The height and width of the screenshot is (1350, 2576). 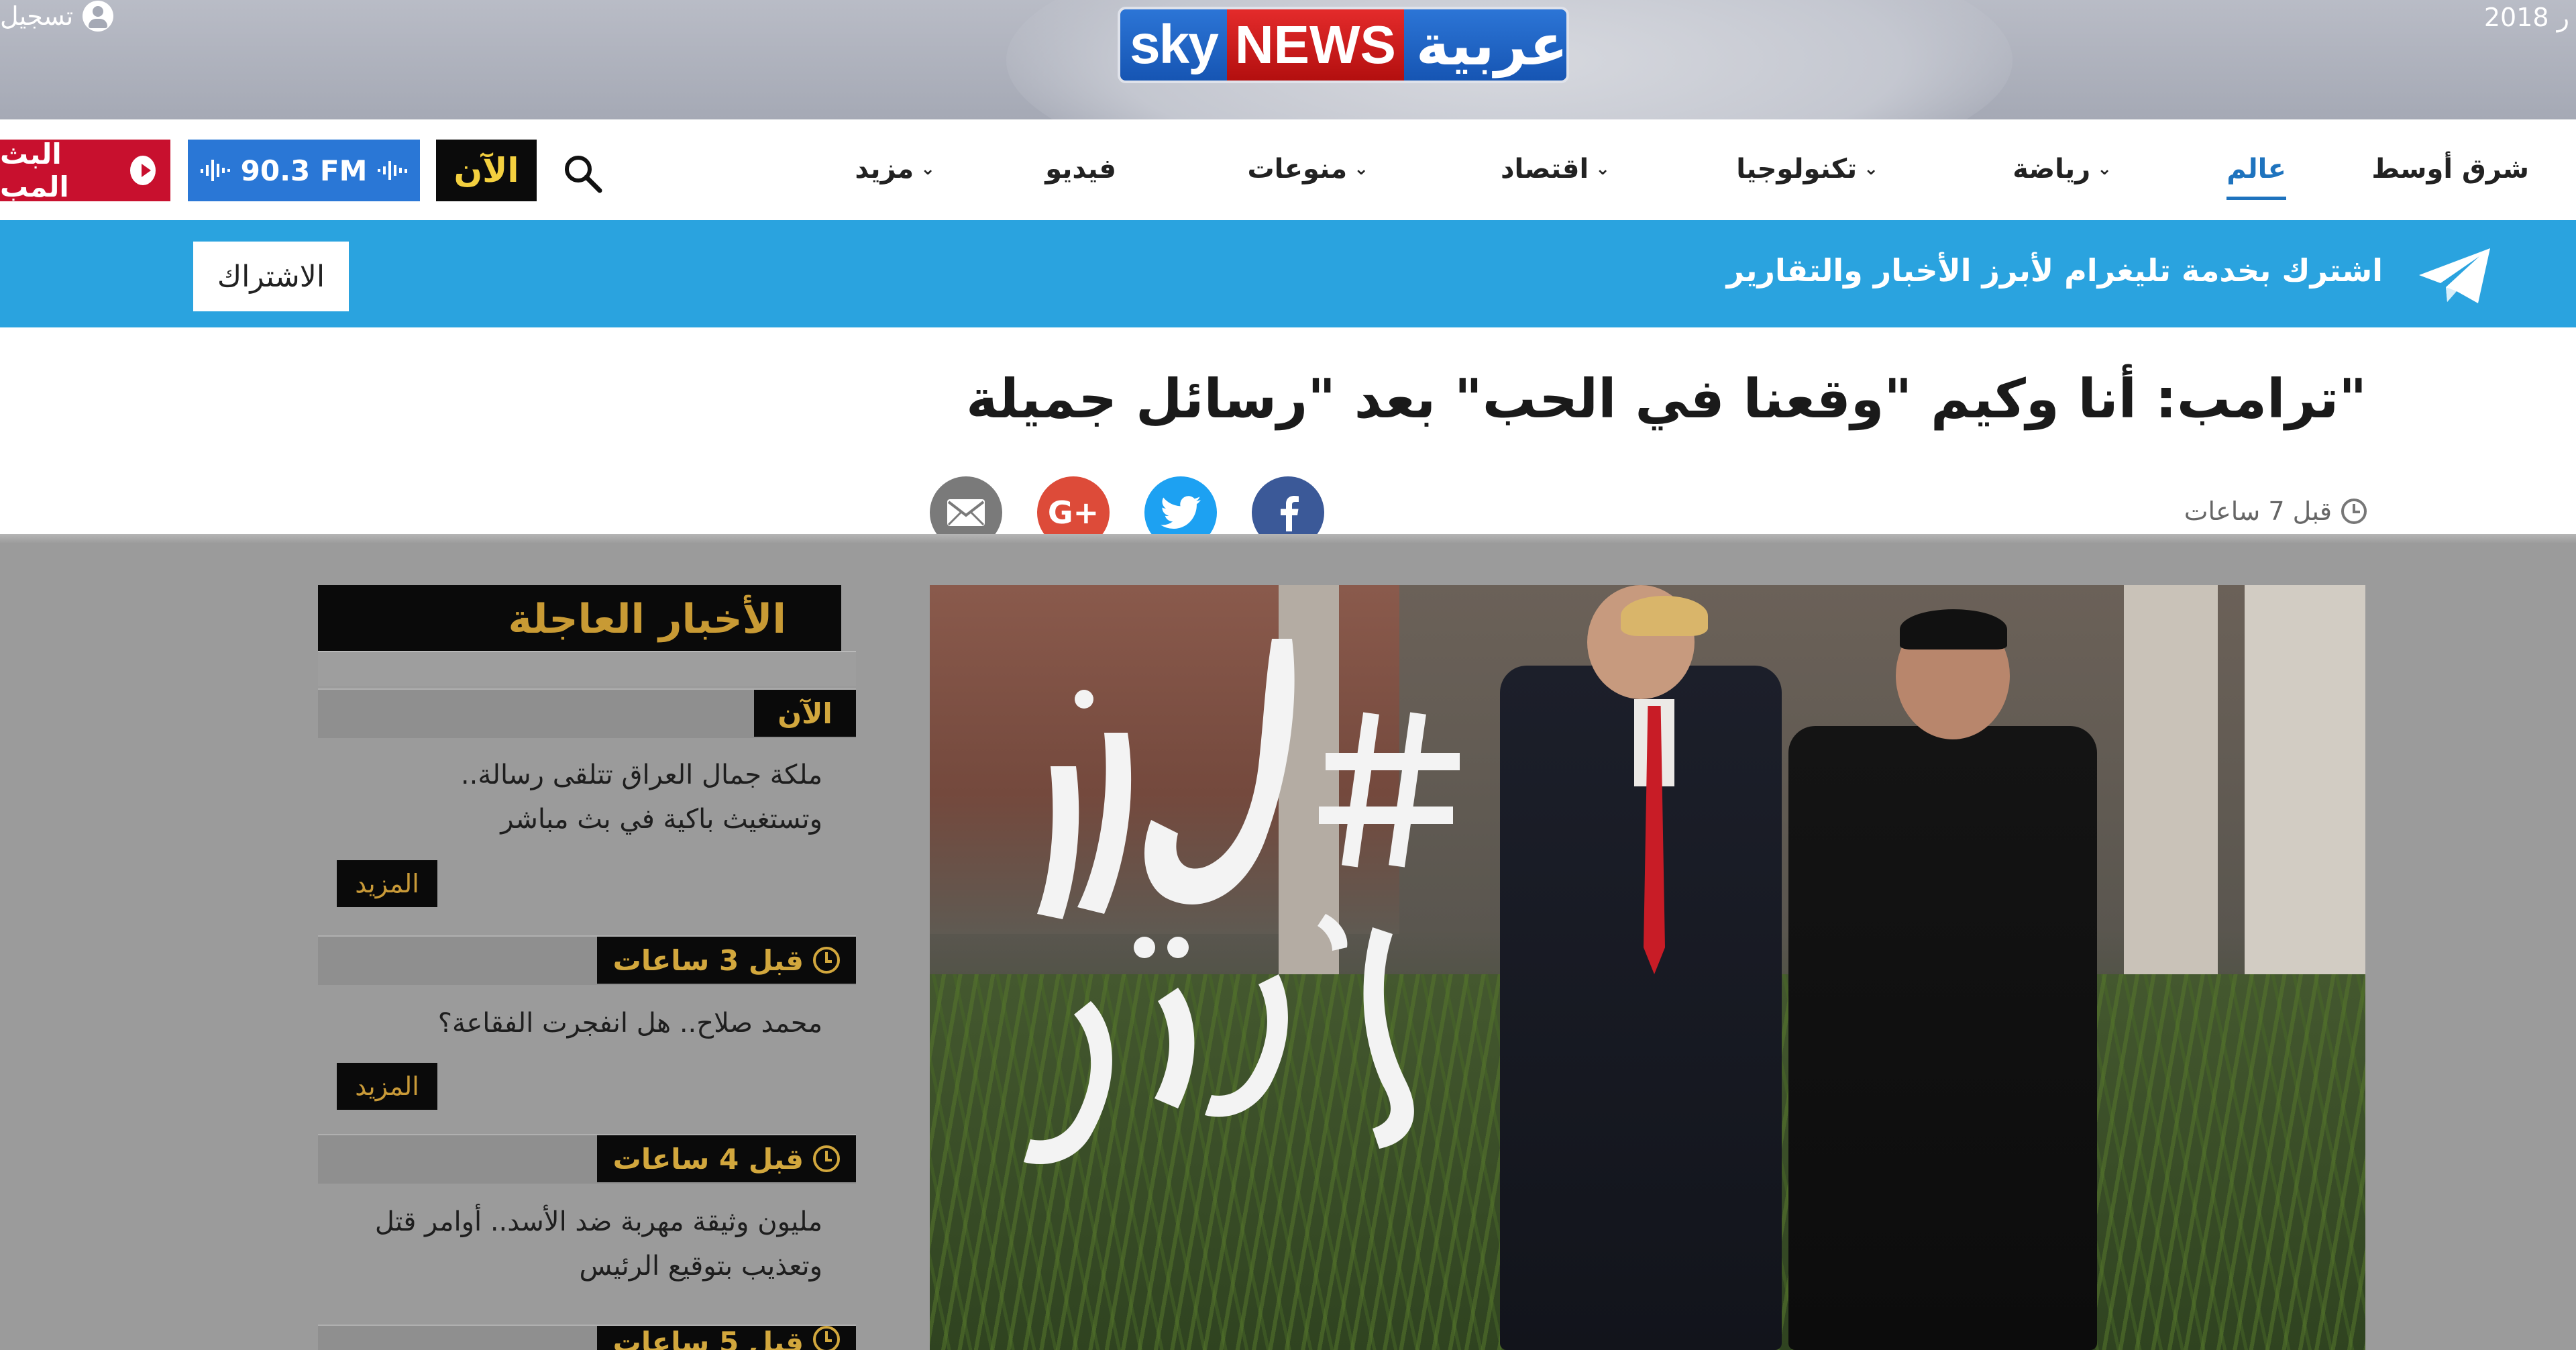 I want to click on news-time-badge: قبل 5 ساعات, so click(x=726, y=1338).